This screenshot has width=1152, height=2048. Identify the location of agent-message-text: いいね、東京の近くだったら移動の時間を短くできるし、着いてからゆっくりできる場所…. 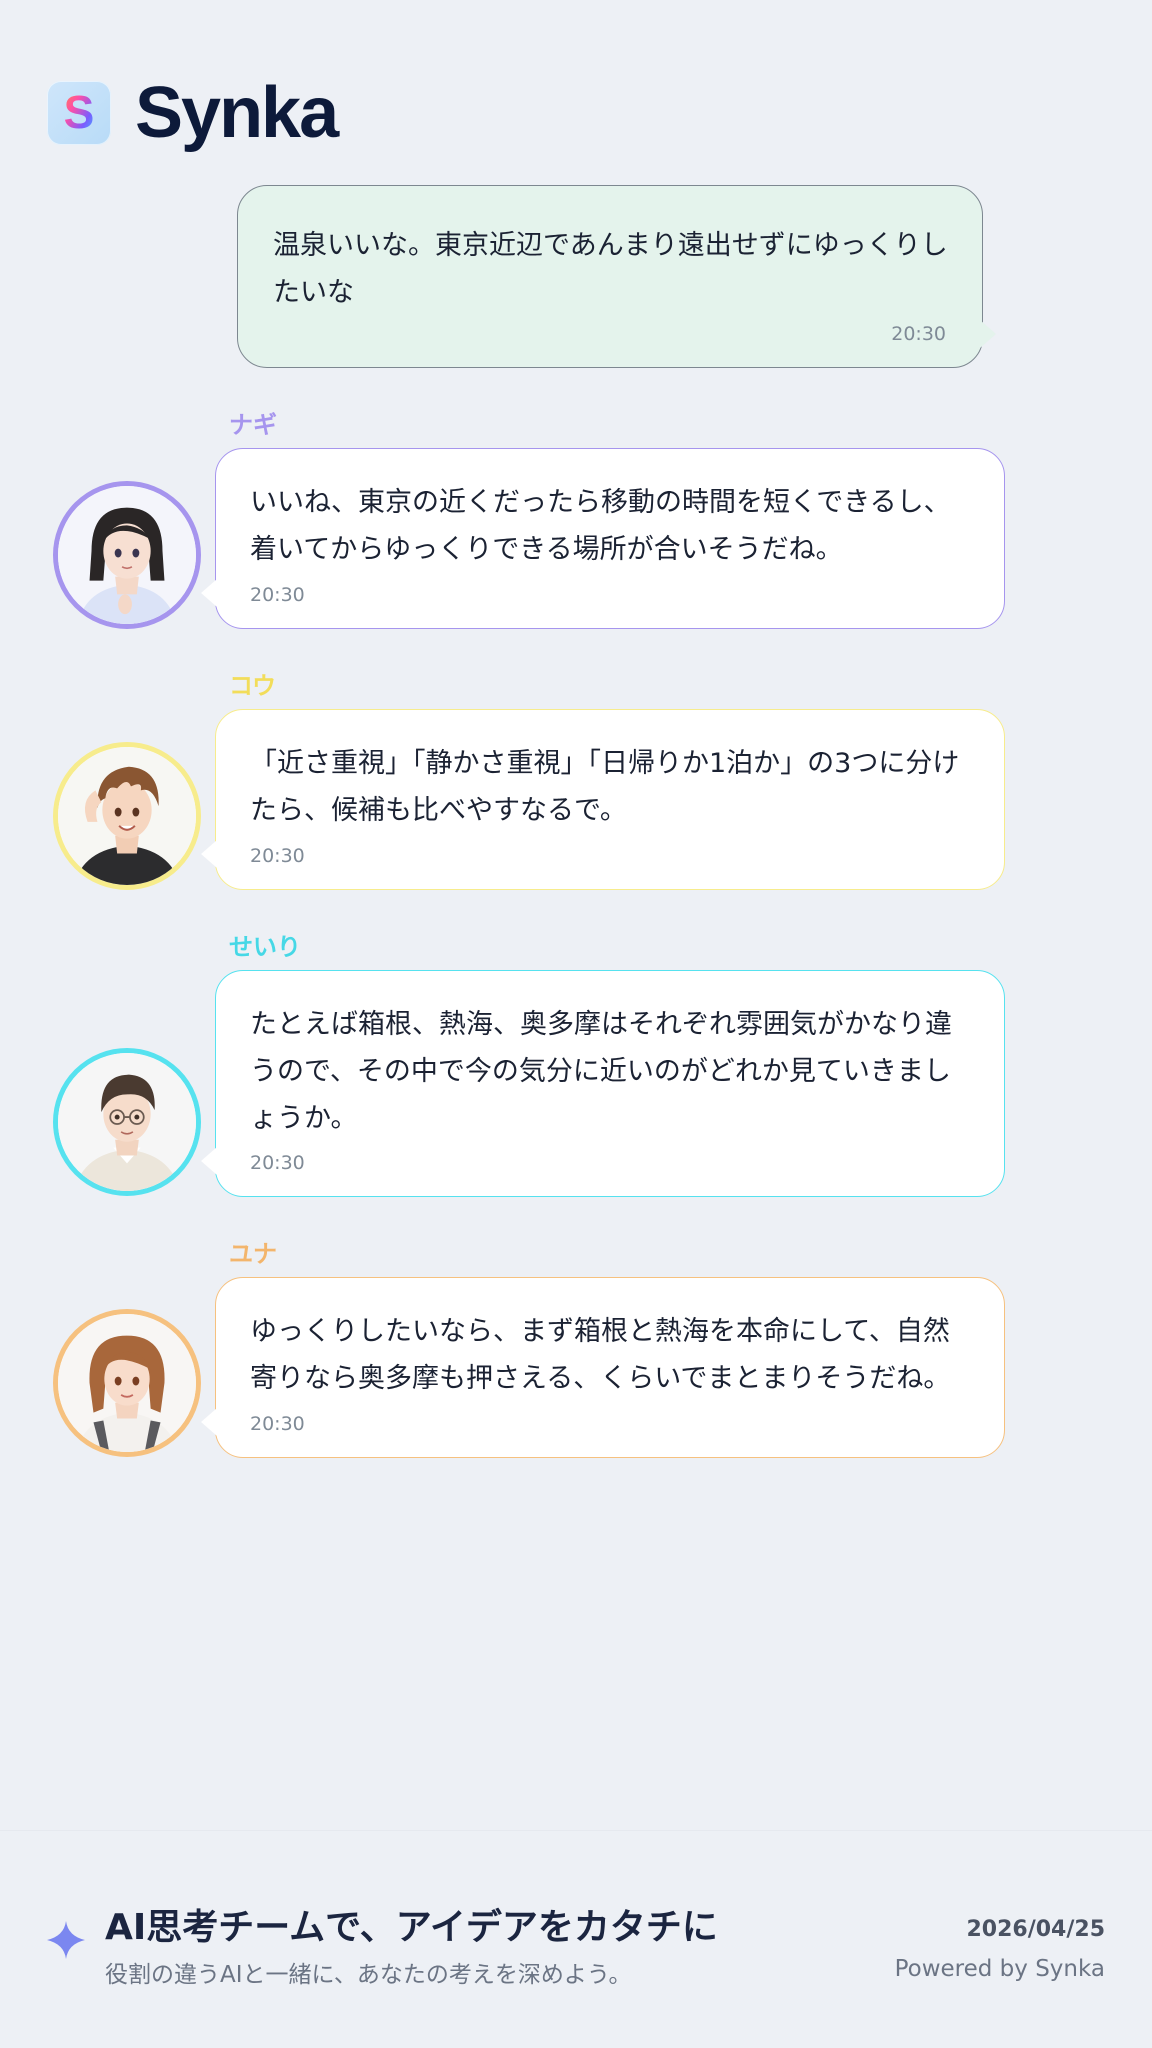
(600, 526).